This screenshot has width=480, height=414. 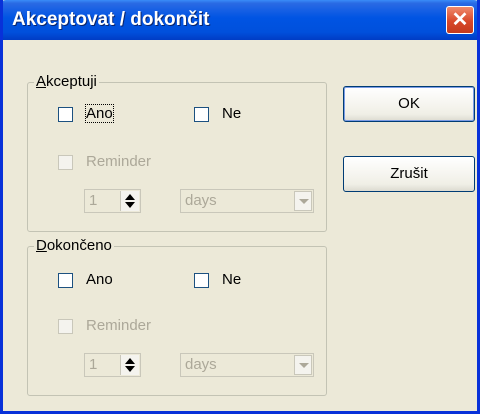 I want to click on accepted-reminder-unit: days, so click(x=201, y=200).